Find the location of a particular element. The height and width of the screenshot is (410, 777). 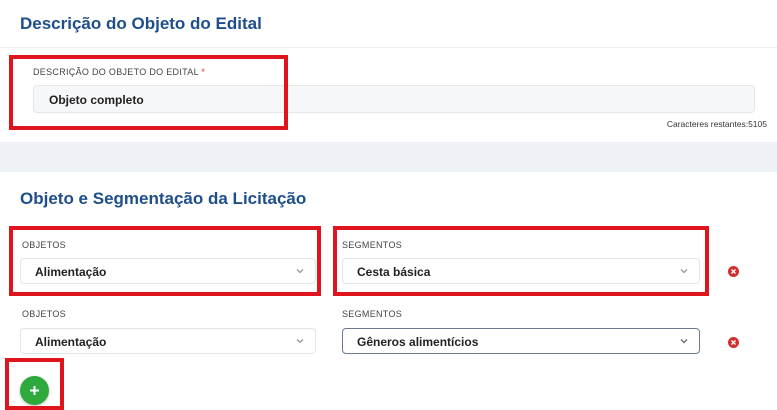

remove-row1-button is located at coordinates (733, 271).